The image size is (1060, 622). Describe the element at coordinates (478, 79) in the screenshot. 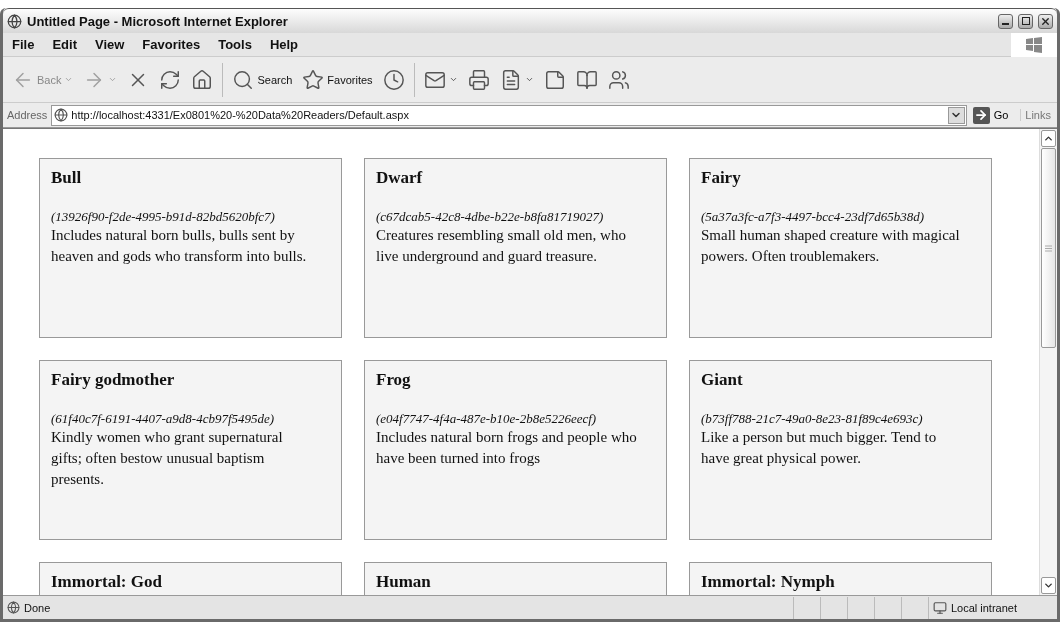

I see `printer-icon` at that location.